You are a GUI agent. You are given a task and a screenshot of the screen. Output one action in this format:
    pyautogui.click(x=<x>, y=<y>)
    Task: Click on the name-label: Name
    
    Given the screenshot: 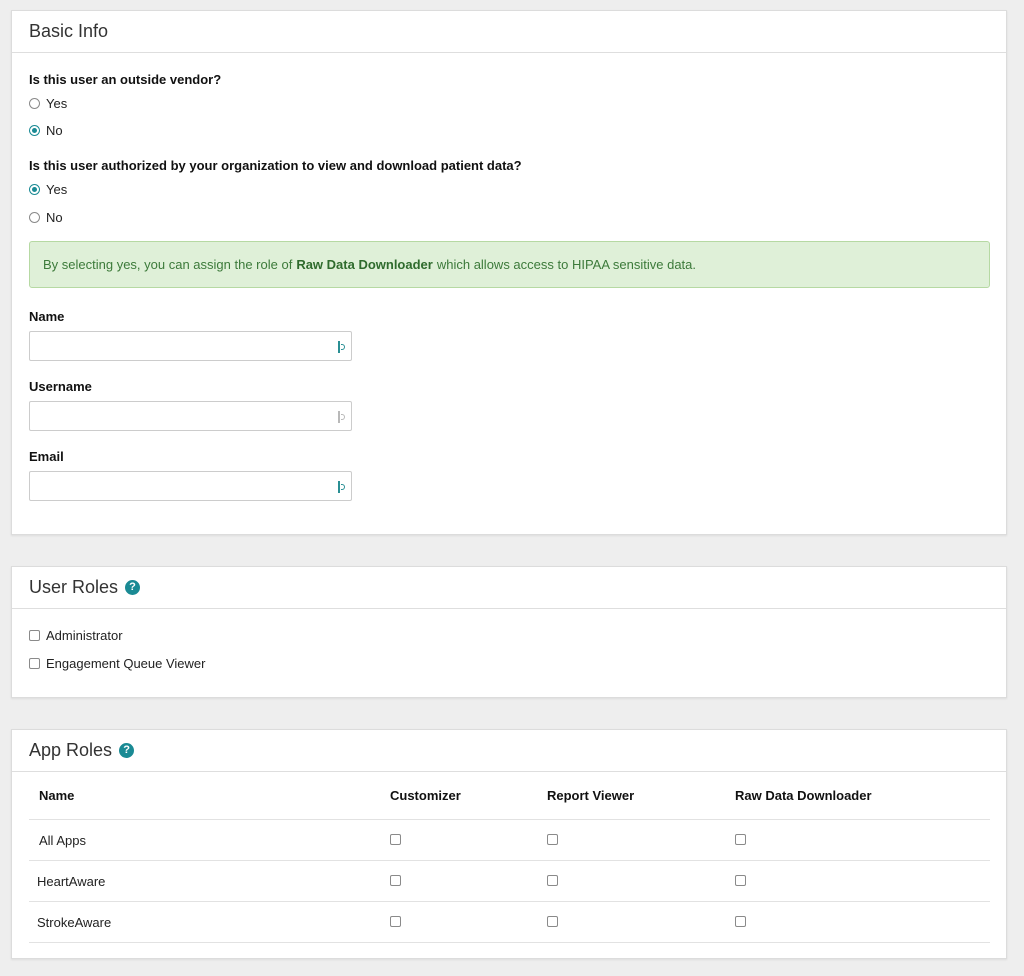 What is the action you would take?
    pyautogui.click(x=47, y=316)
    